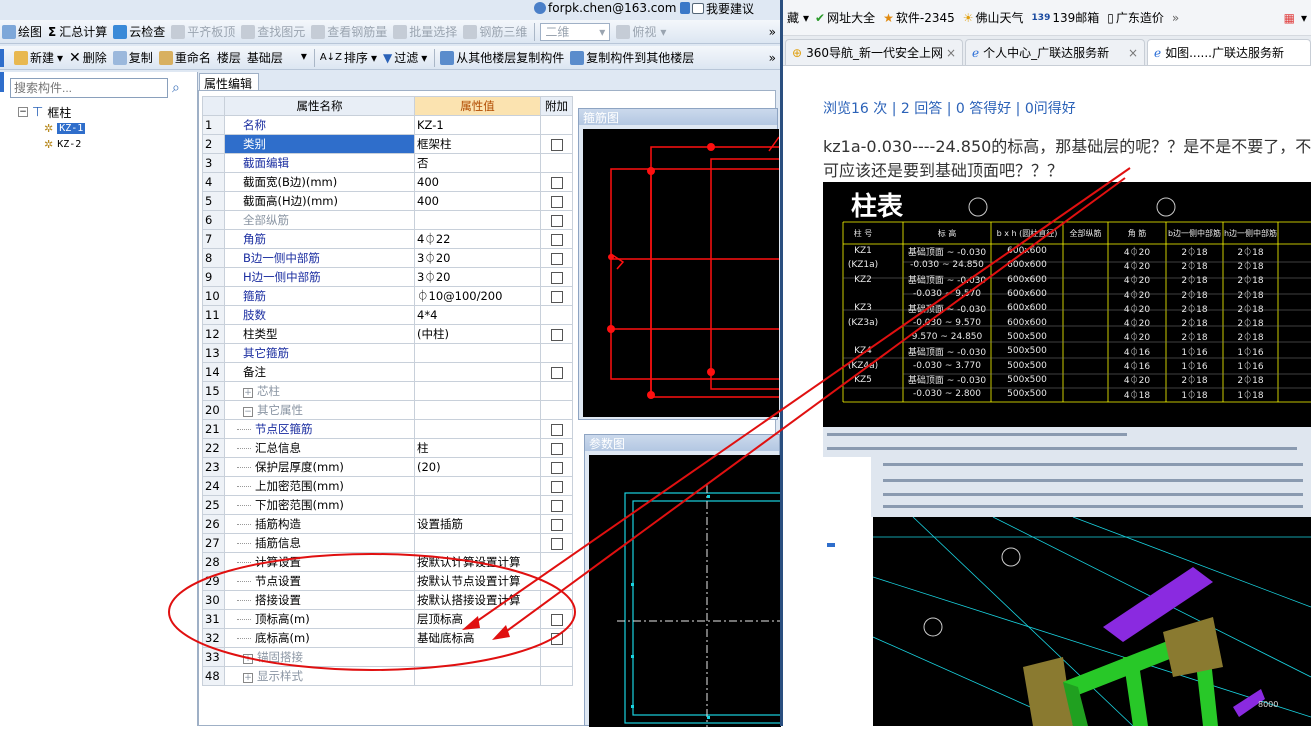 Image resolution: width=1311 pixels, height=730 pixels. I want to click on property-row: 13 其它箍筋, so click(387, 353).